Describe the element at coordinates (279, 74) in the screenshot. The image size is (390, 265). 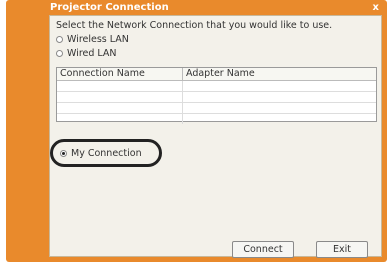
I see `column-header-adapter-name: Adapter Name` at that location.